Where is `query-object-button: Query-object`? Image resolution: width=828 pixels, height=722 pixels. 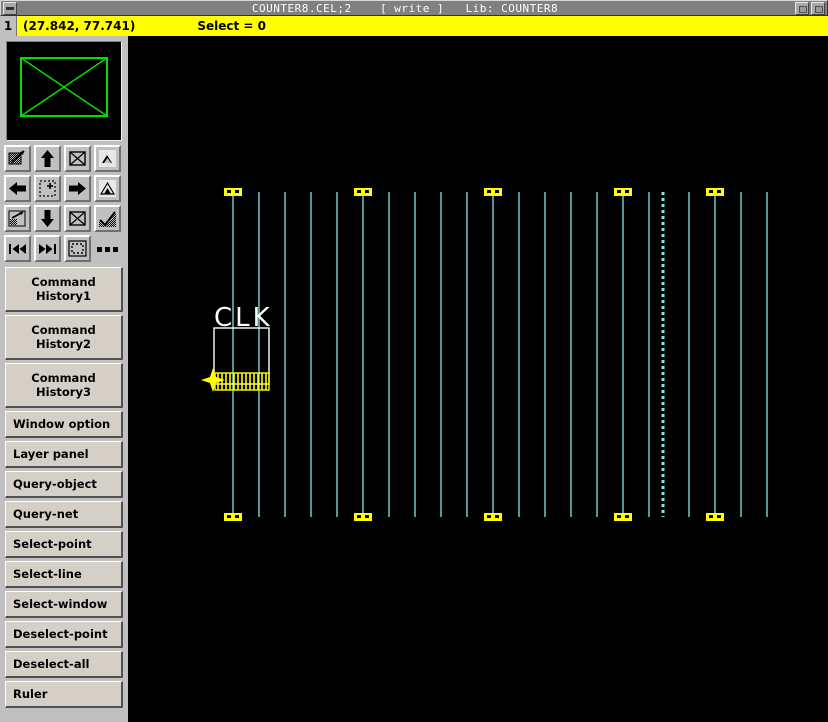 query-object-button: Query-object is located at coordinates (64, 484).